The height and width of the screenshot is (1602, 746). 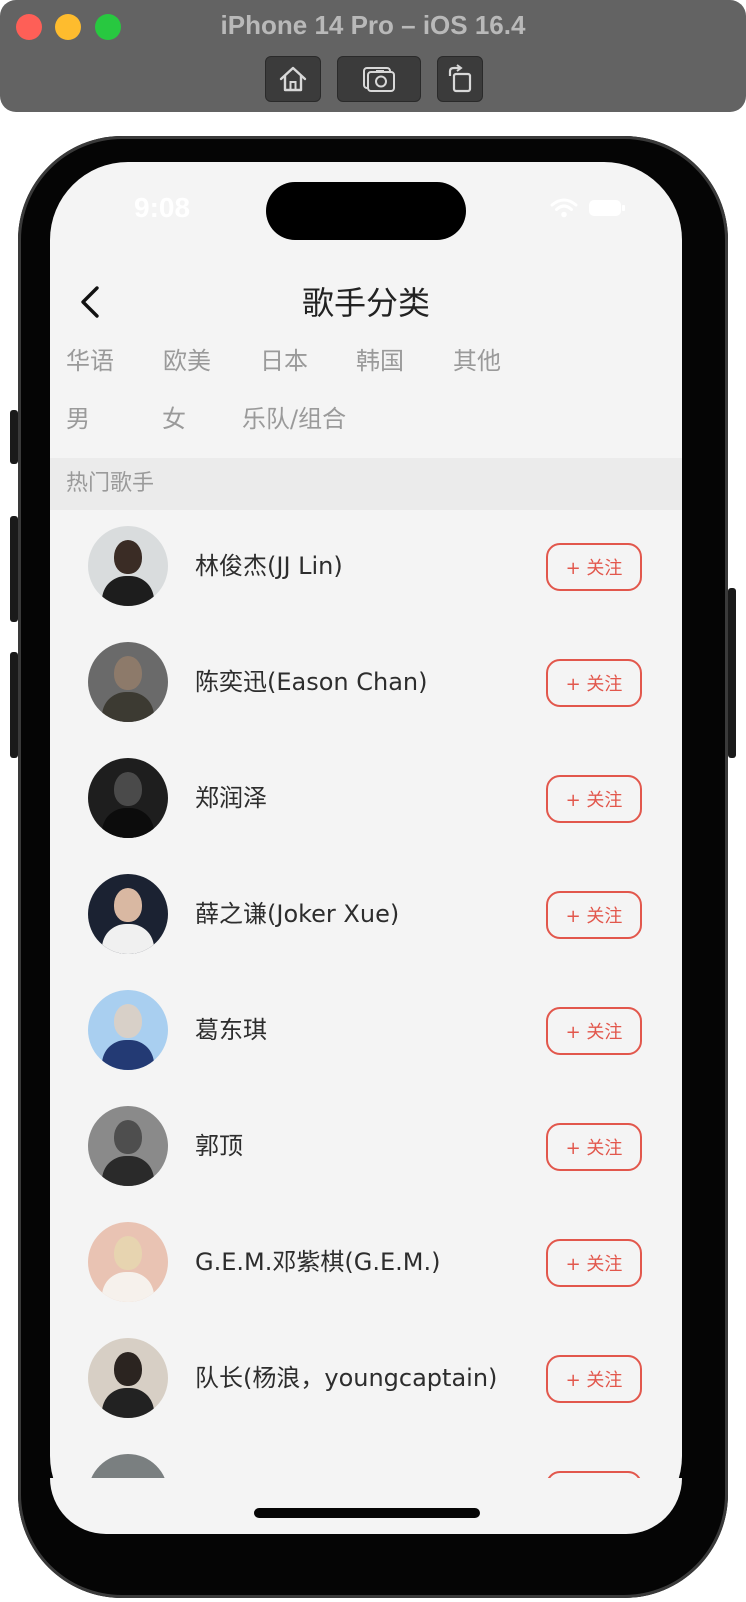 I want to click on wifi-icon, so click(x=564, y=208).